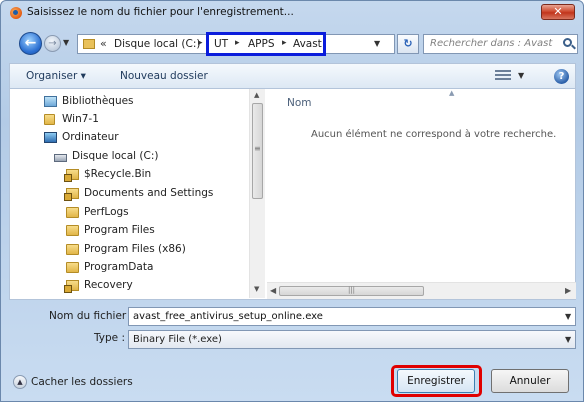 The height and width of the screenshot is (402, 584). What do you see at coordinates (30, 43) in the screenshot?
I see `back-button: ←` at bounding box center [30, 43].